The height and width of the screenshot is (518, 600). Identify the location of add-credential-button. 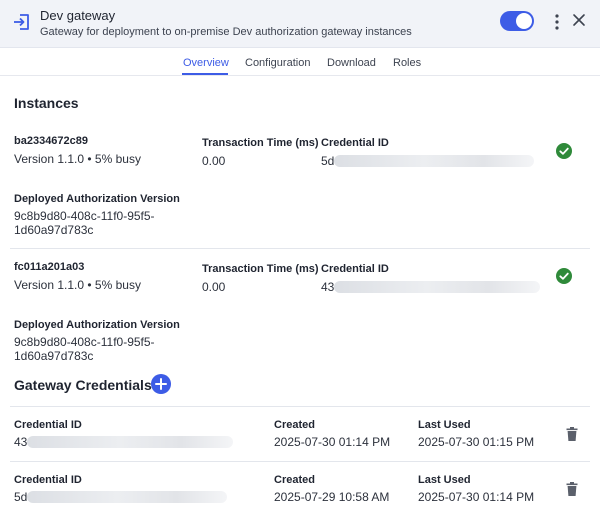
(161, 384).